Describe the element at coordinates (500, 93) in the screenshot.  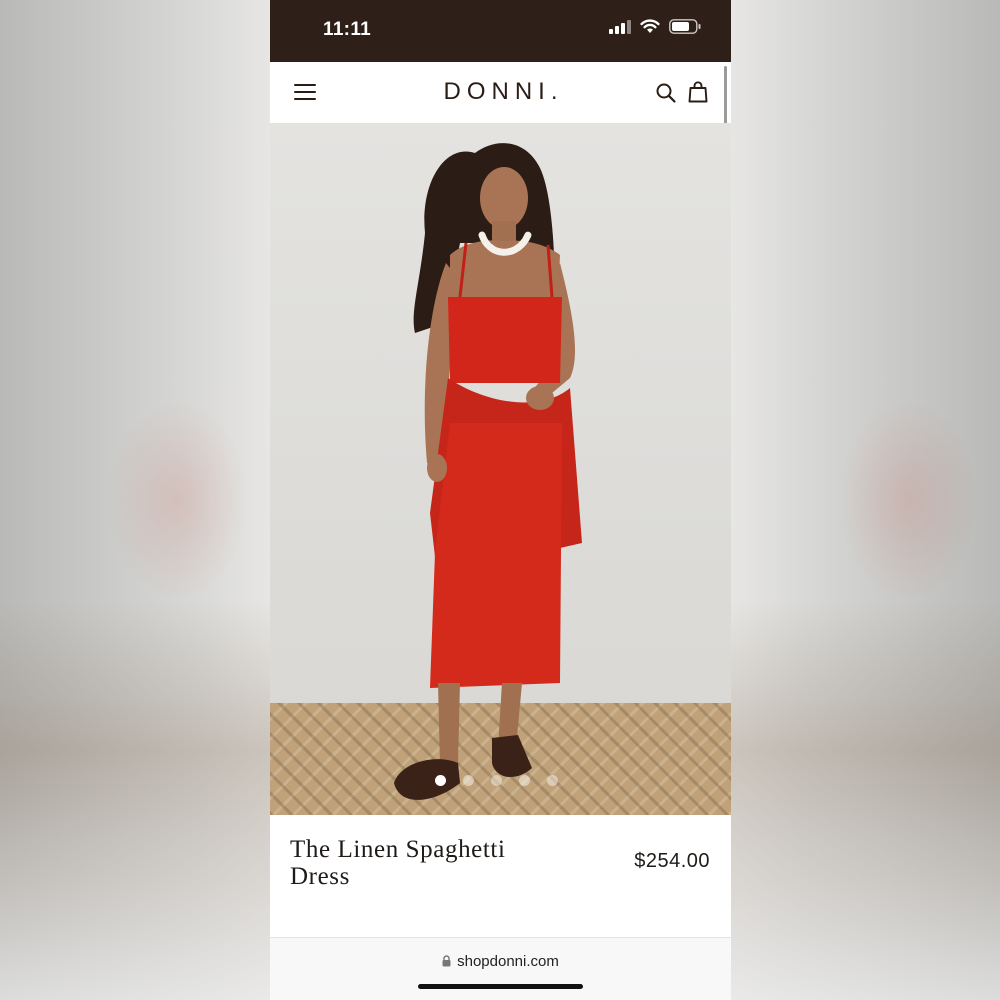
I see `site-header: DONNI.` at that location.